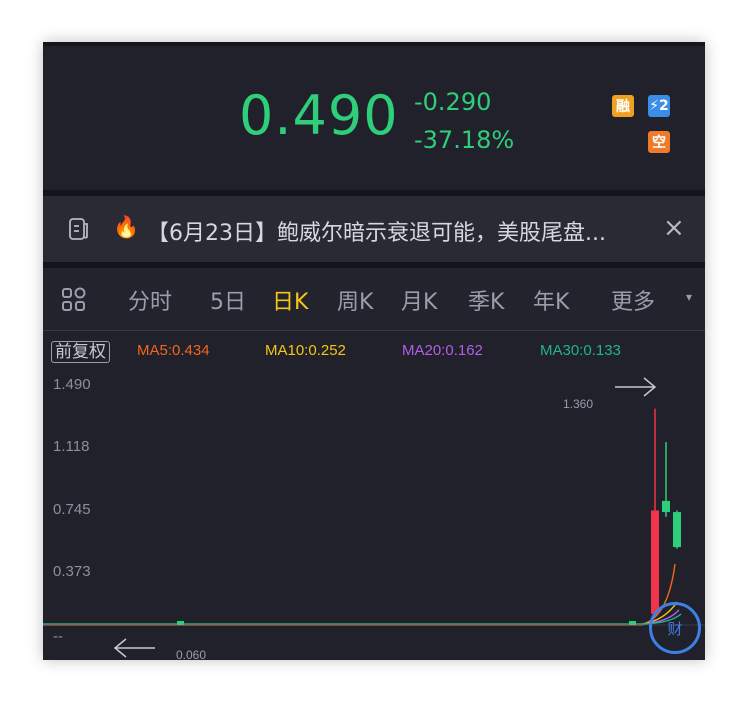  What do you see at coordinates (675, 628) in the screenshot?
I see `finance-badge: 财` at bounding box center [675, 628].